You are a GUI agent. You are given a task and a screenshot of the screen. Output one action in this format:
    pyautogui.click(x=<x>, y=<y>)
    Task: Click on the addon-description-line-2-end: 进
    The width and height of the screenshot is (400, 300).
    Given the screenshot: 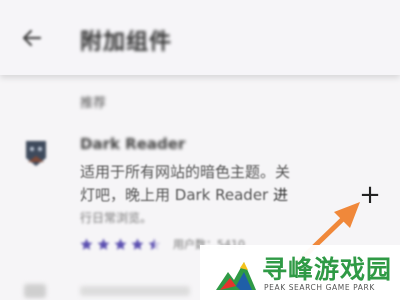 What is the action you would take?
    pyautogui.click(x=281, y=195)
    